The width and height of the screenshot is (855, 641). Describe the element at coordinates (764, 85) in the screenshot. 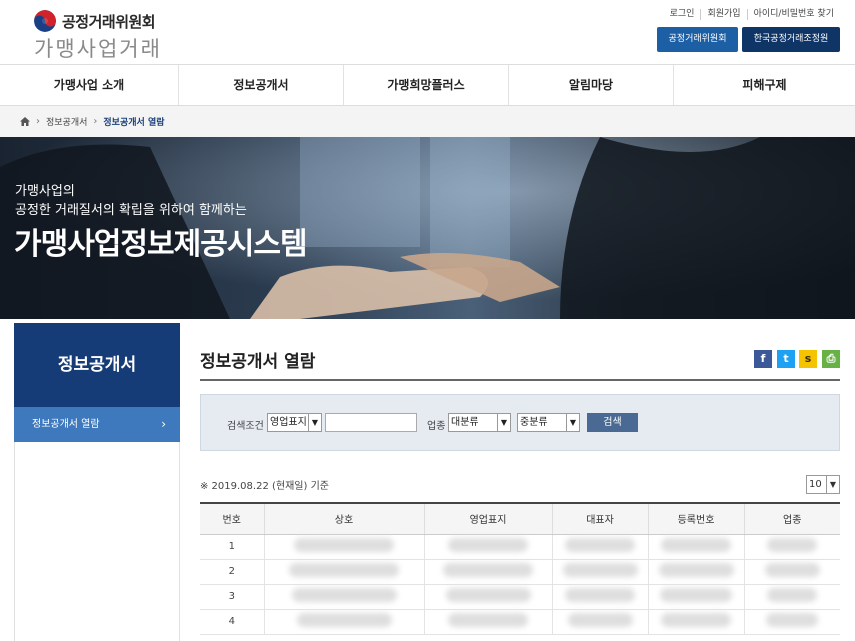

I see `nav-item-relief: 피해구제` at that location.